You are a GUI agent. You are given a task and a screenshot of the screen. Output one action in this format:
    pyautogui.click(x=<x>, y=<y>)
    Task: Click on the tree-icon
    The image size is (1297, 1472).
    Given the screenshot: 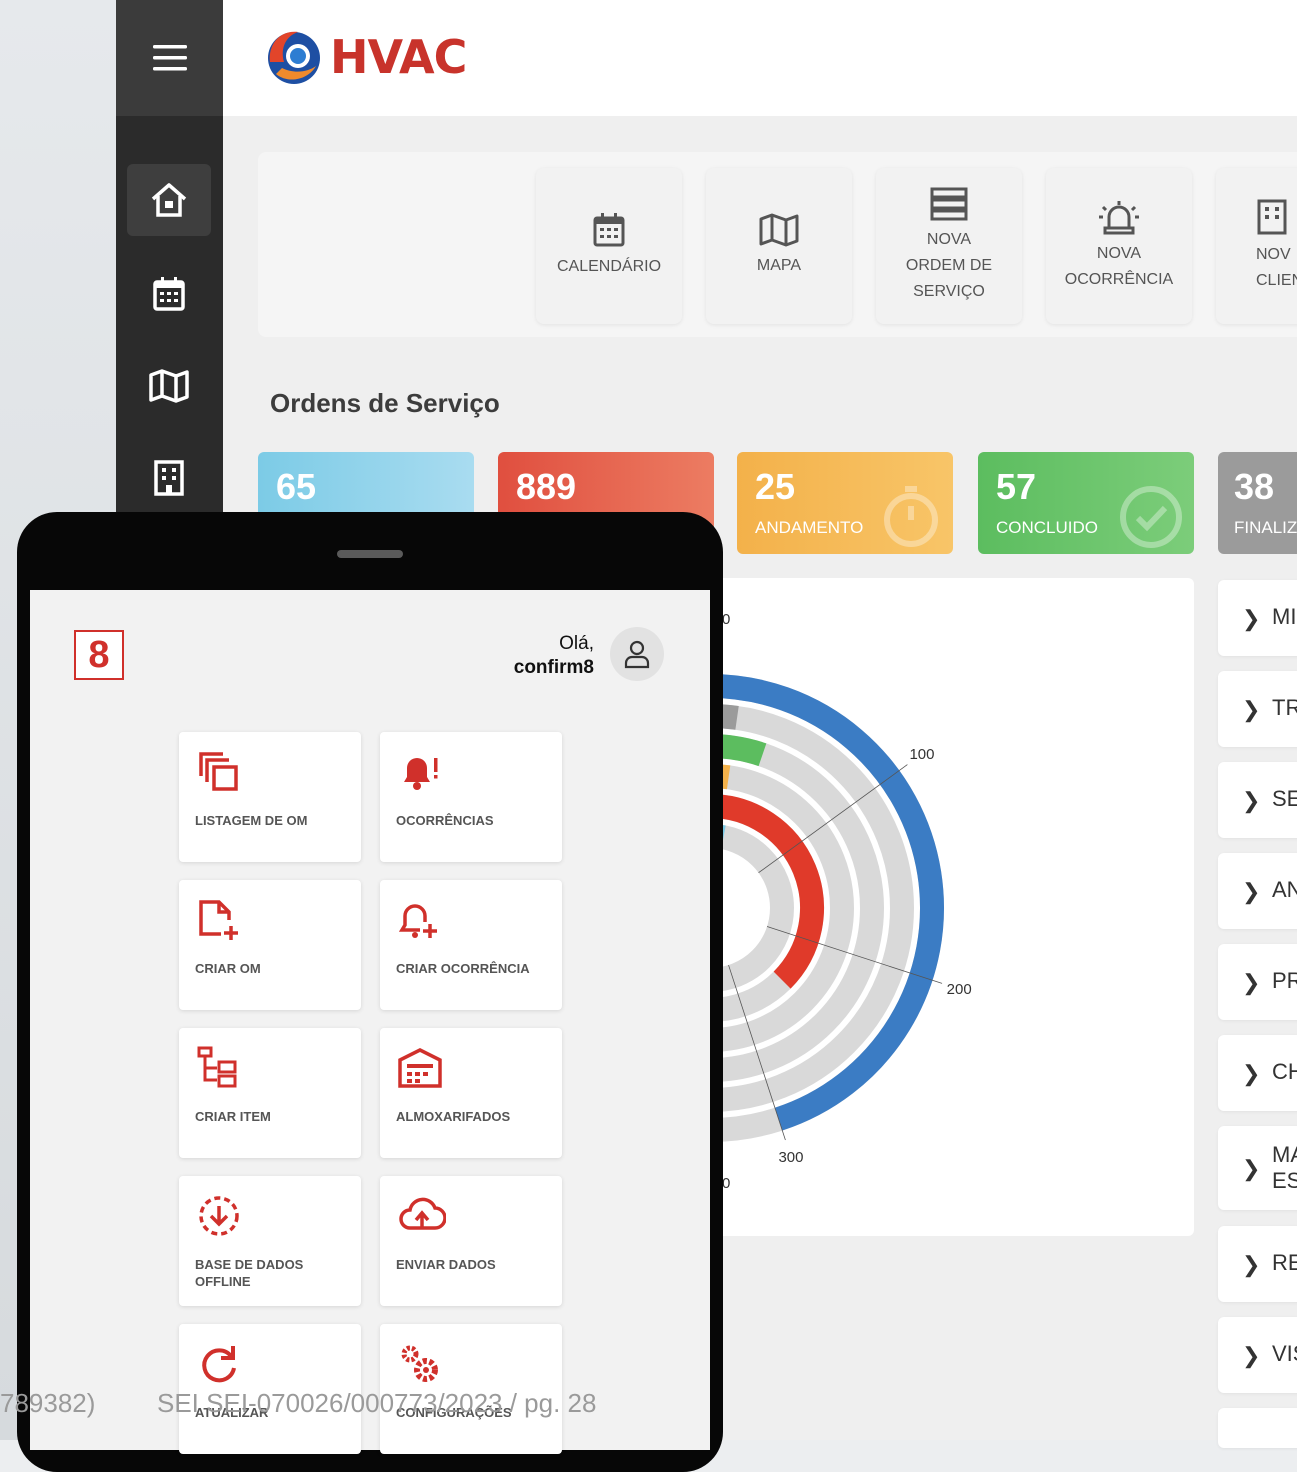 What is the action you would take?
    pyautogui.click(x=217, y=1067)
    